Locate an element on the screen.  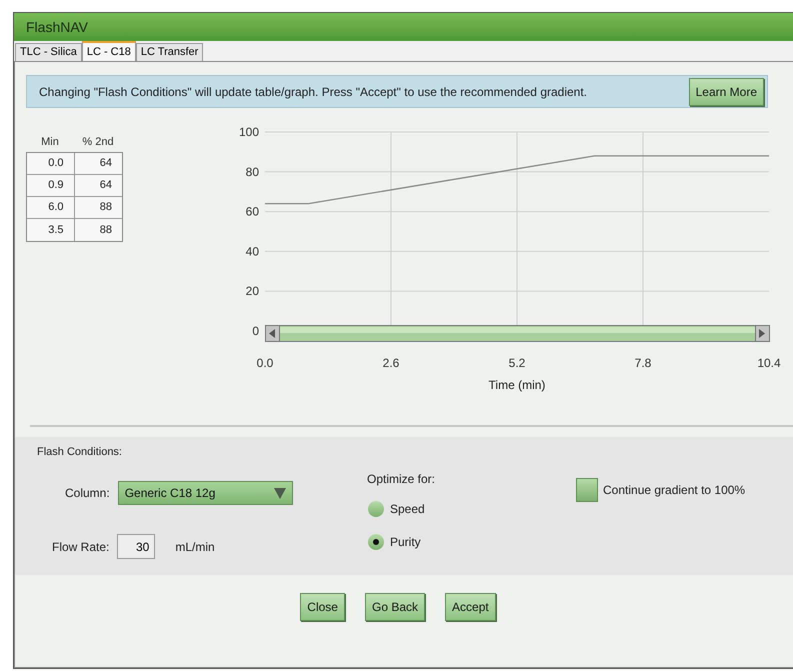
x-tick-label: 5.2 is located at coordinates (517, 363).